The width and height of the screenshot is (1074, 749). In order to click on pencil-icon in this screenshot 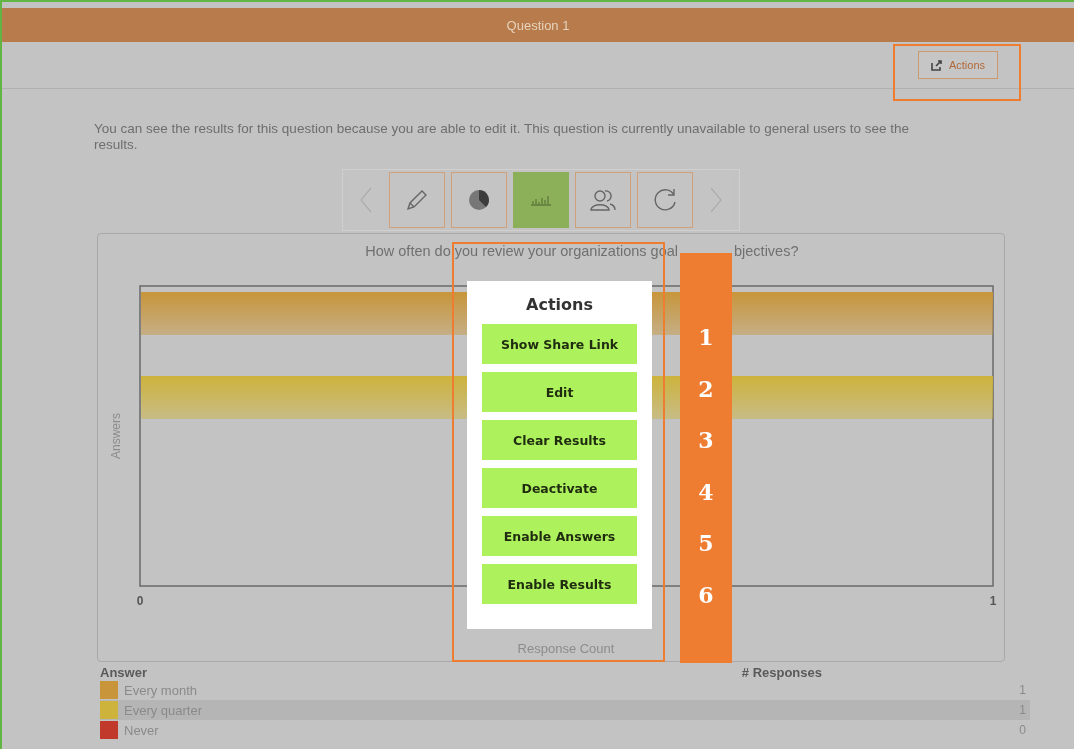, I will do `click(417, 200)`.